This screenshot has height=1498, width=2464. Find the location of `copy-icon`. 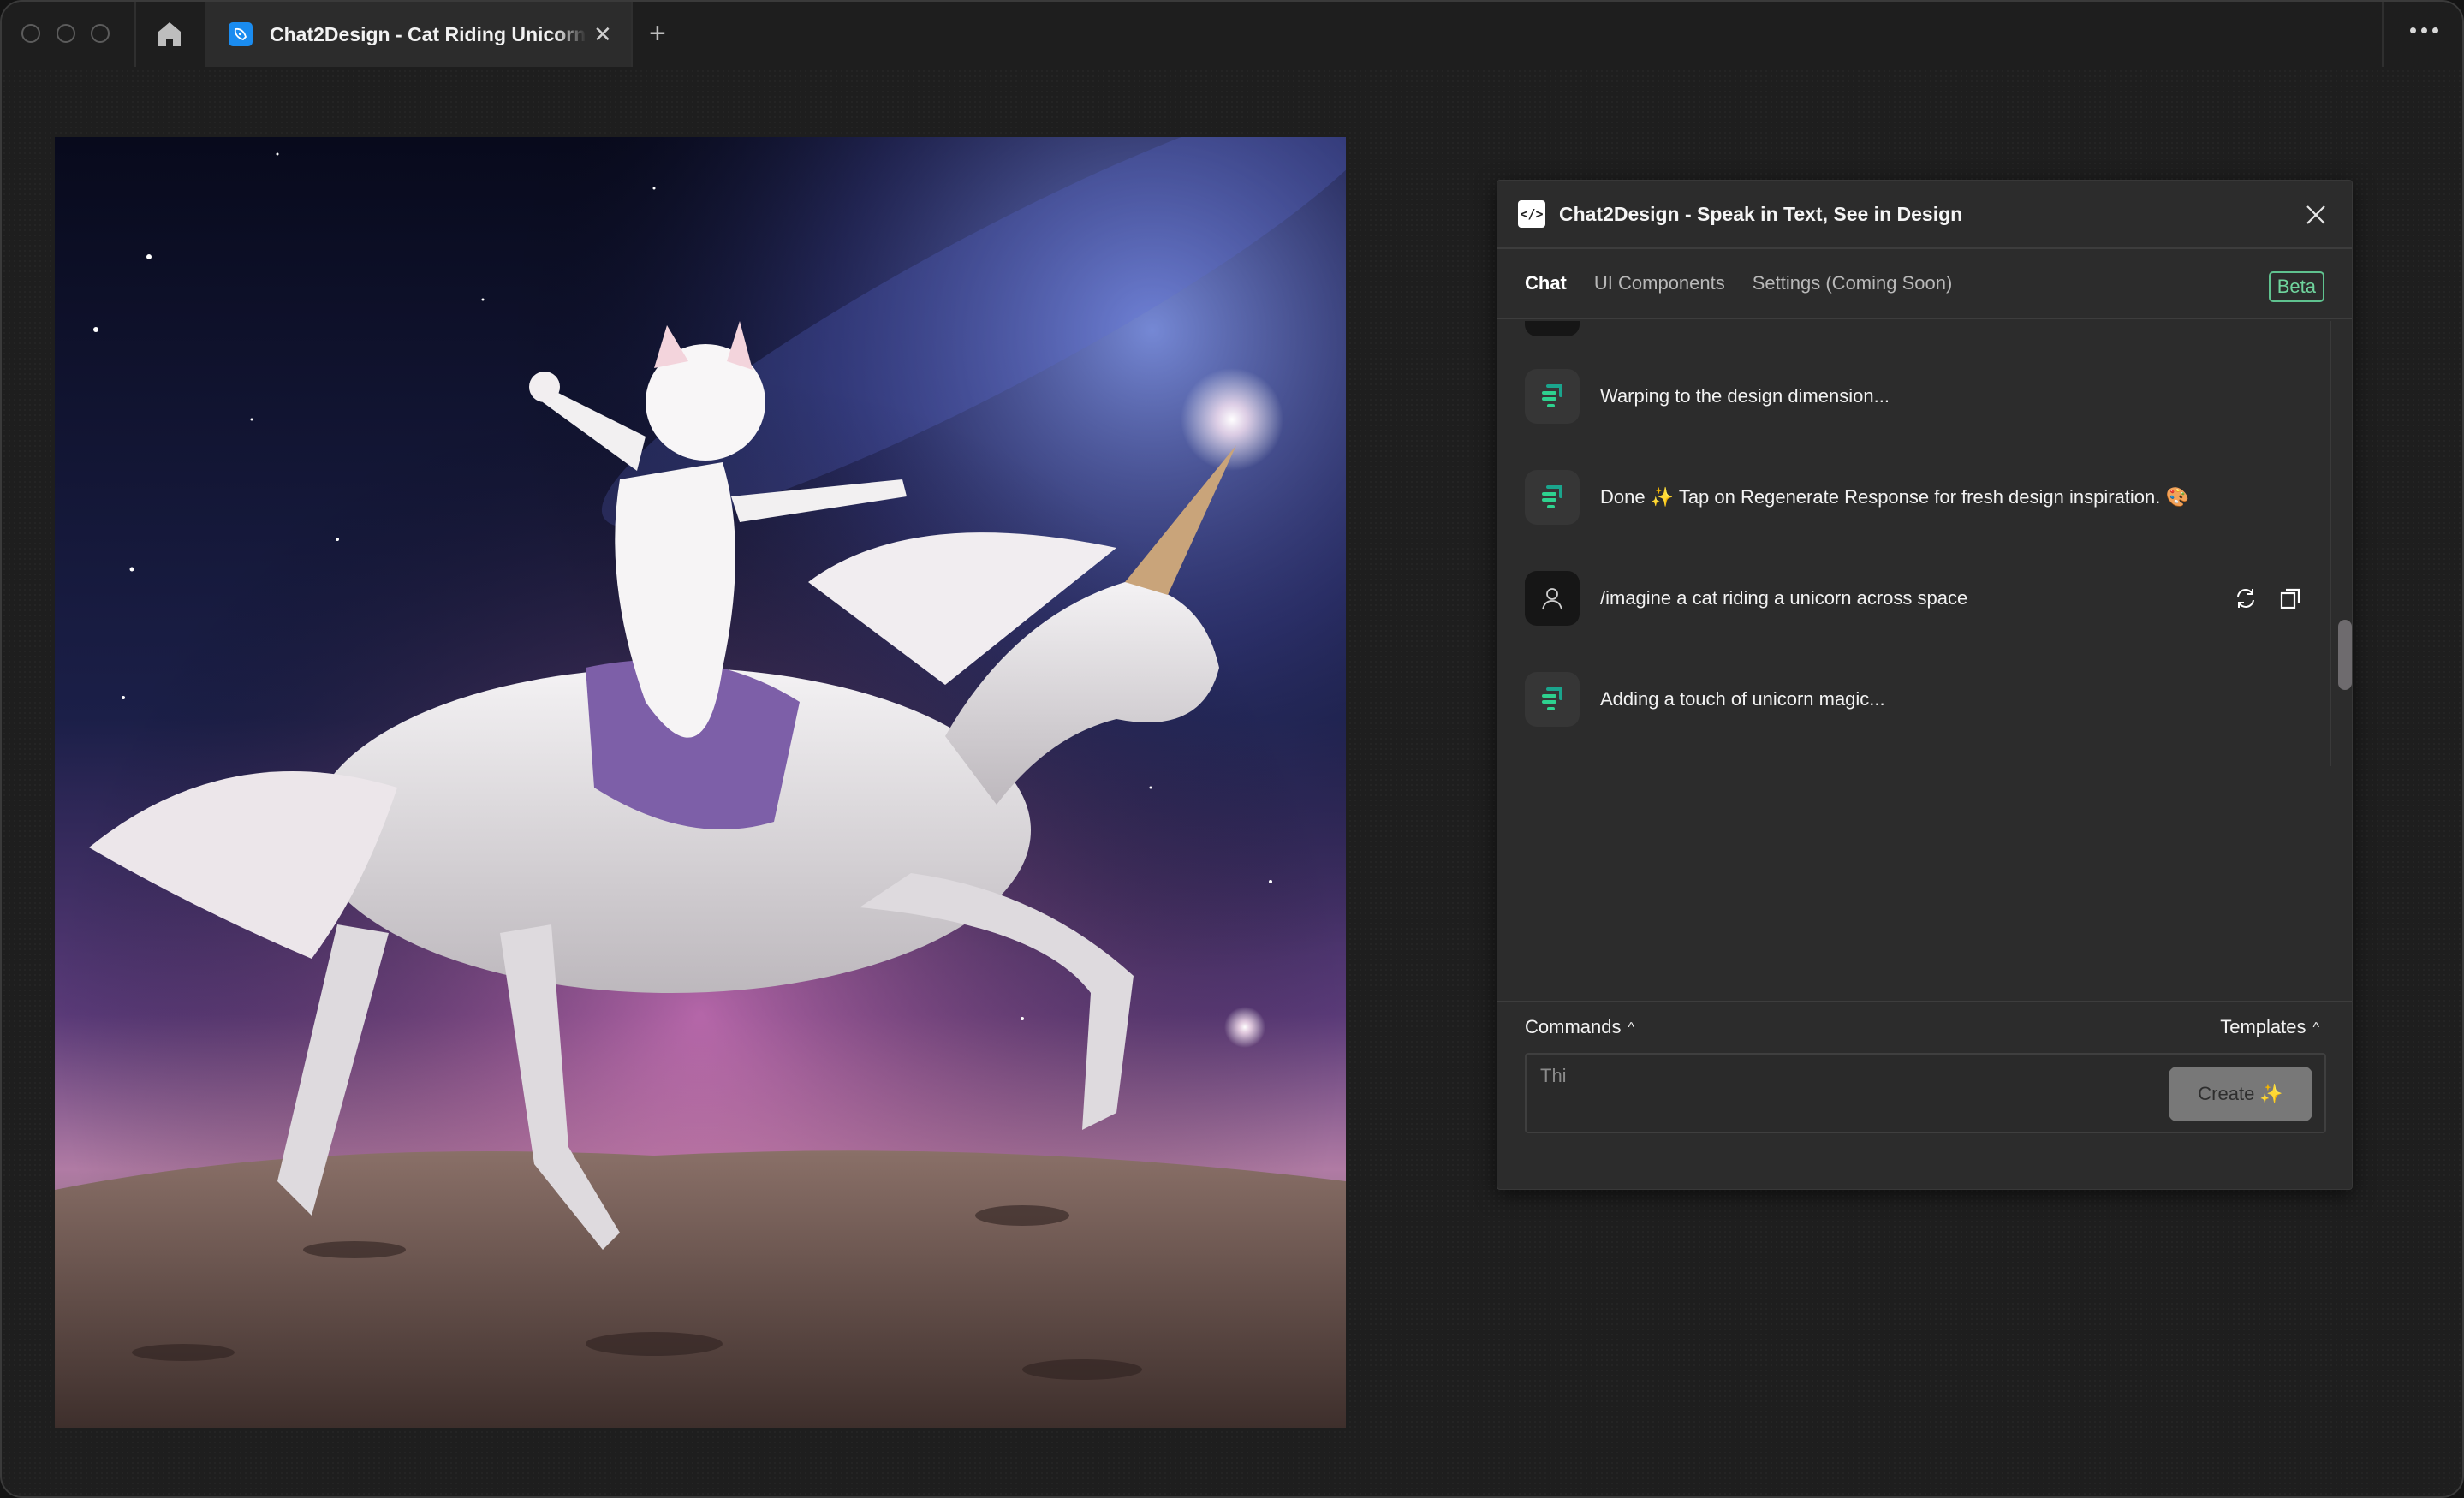

copy-icon is located at coordinates (2290, 598).